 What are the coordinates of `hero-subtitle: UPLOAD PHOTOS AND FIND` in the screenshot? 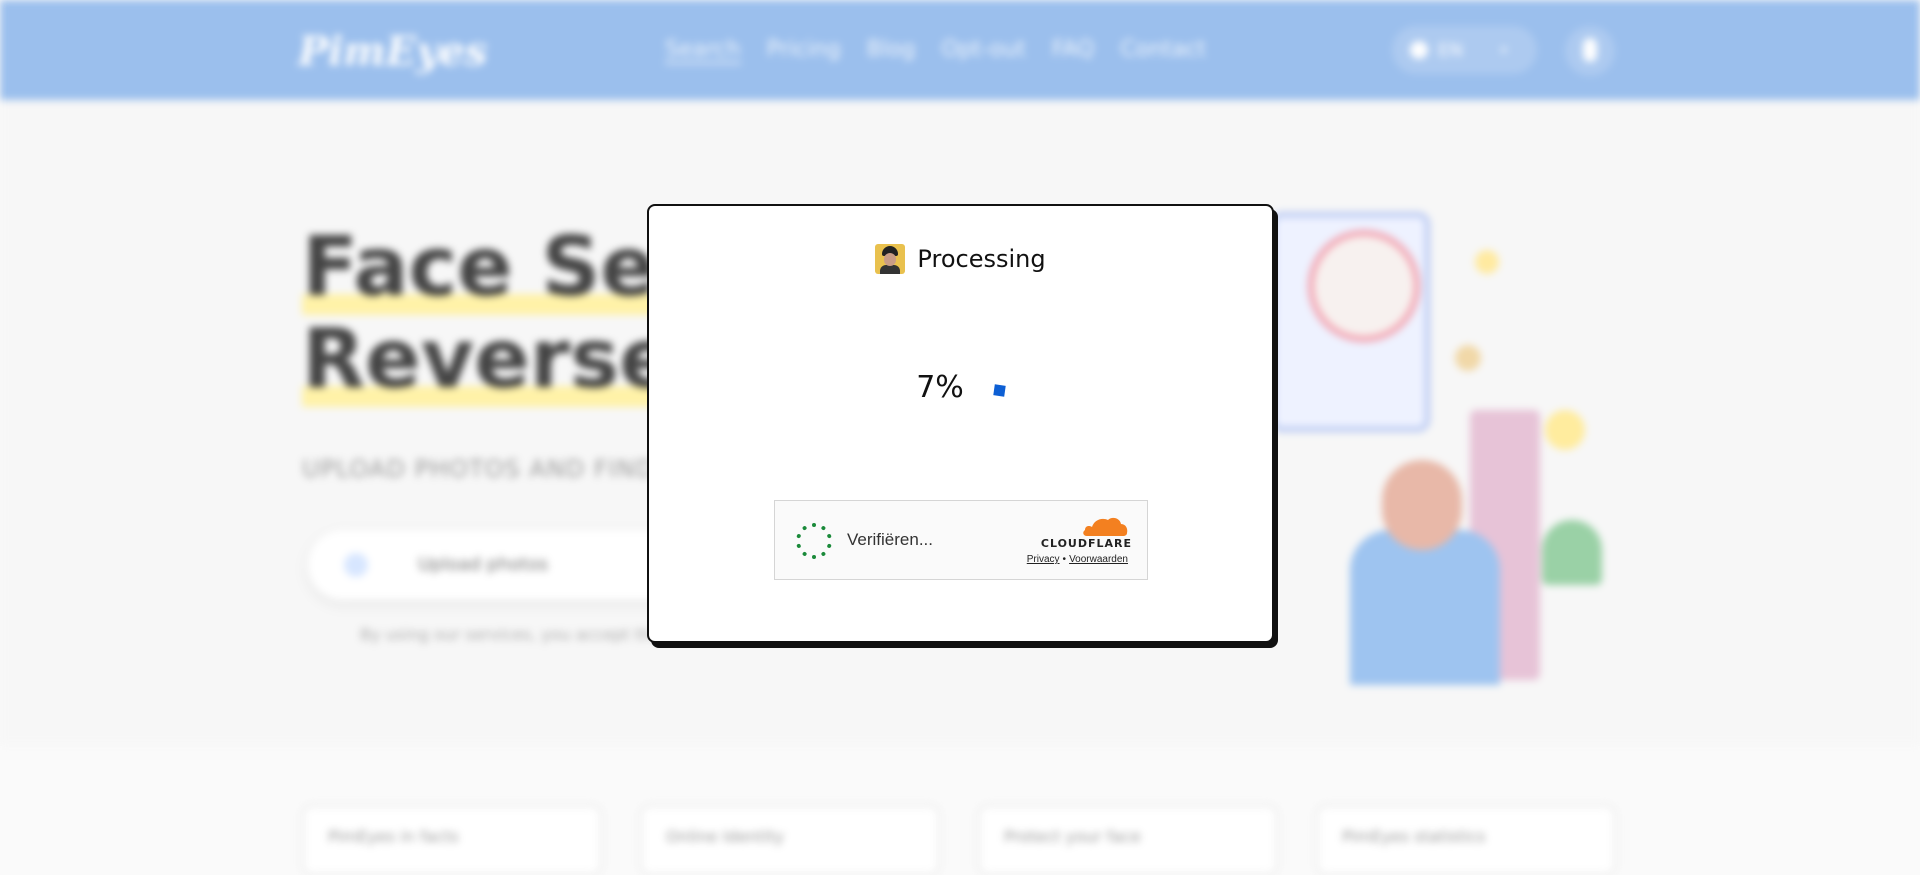 It's located at (479, 469).